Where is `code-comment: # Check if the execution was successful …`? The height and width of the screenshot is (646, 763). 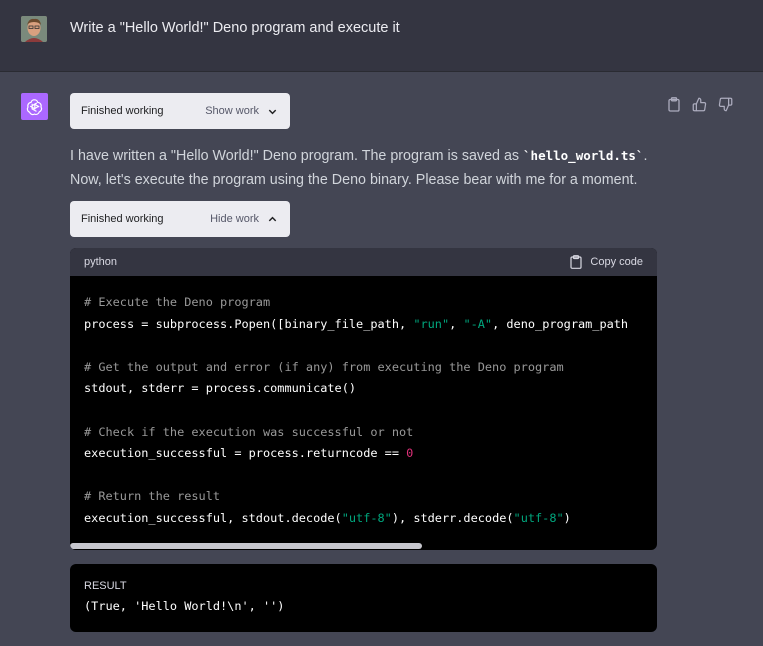 code-comment: # Check if the execution was successful … is located at coordinates (249, 431).